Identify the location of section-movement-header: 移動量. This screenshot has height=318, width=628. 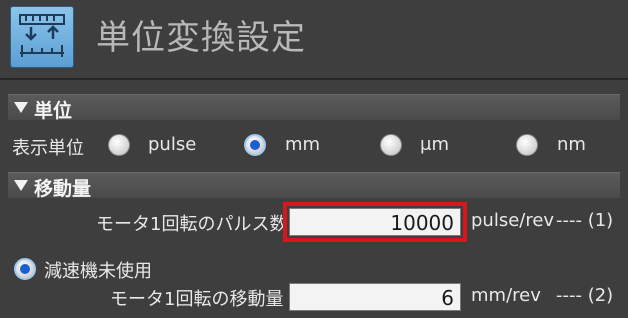
(314, 186).